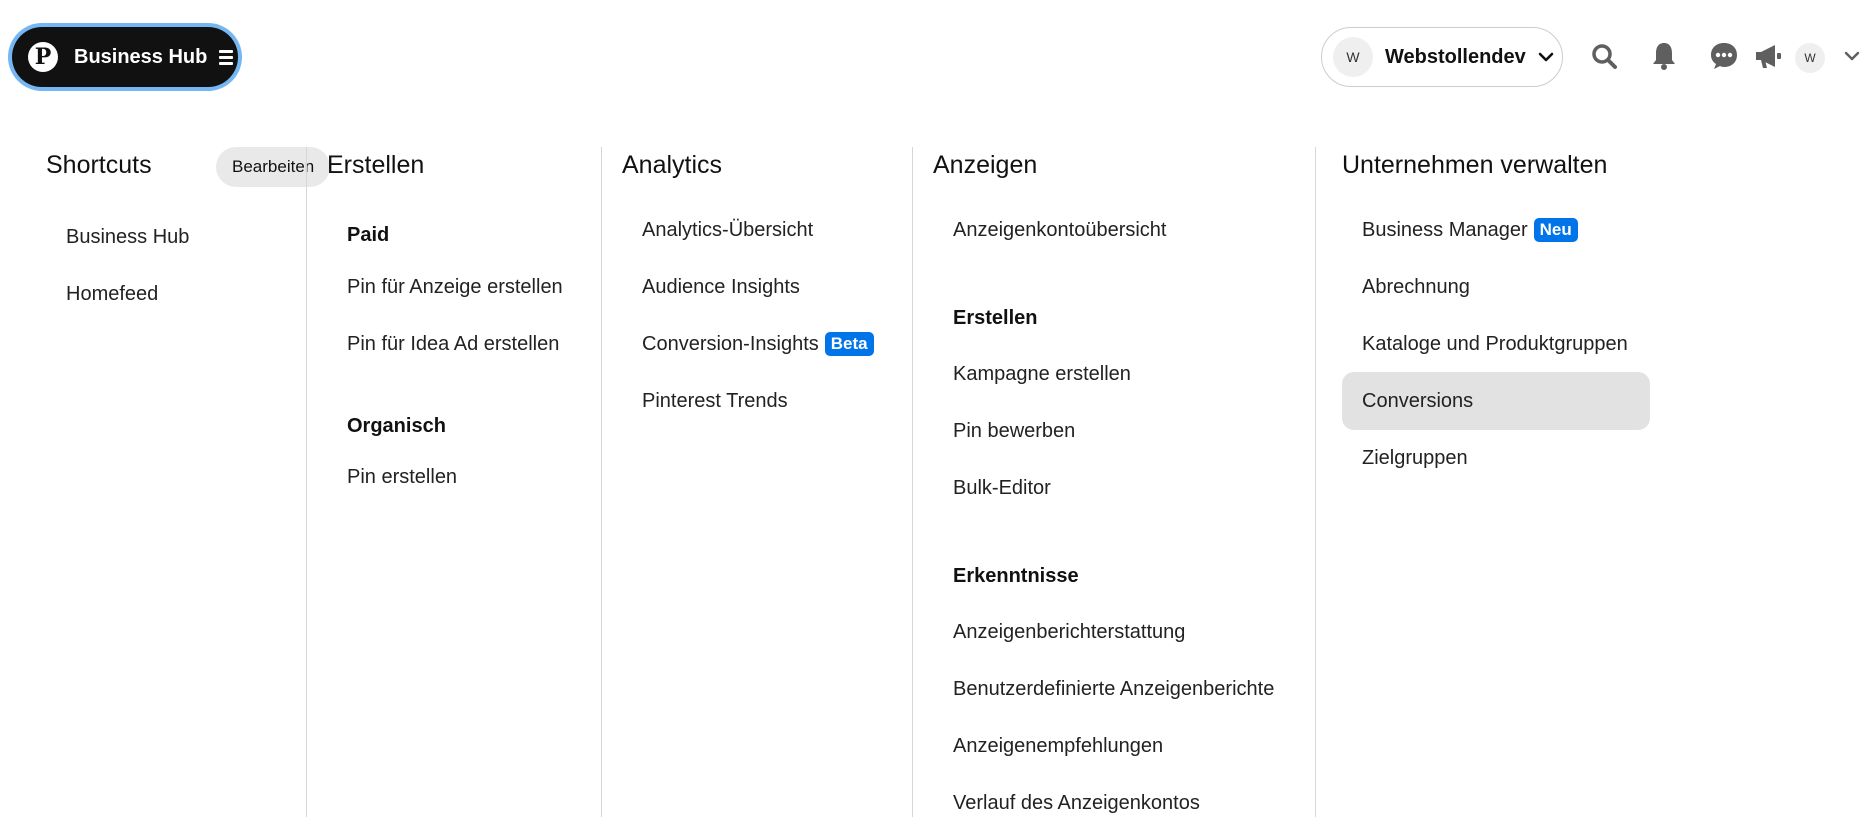 The image size is (1870, 832). I want to click on account-name: Webstollendev, so click(1455, 57).